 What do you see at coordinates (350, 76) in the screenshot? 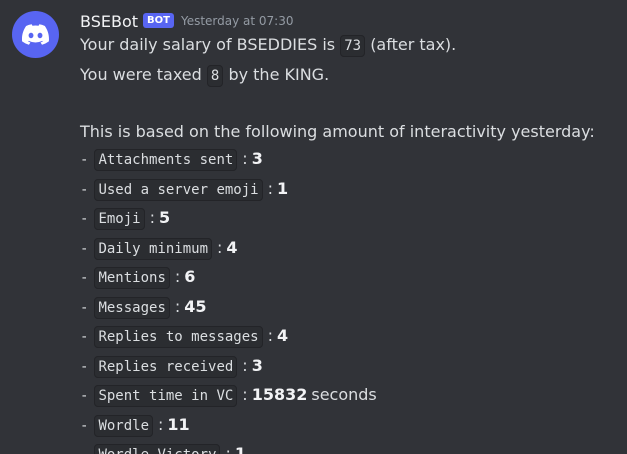
I see `tax-line: You were taxed 8 by the KING.` at bounding box center [350, 76].